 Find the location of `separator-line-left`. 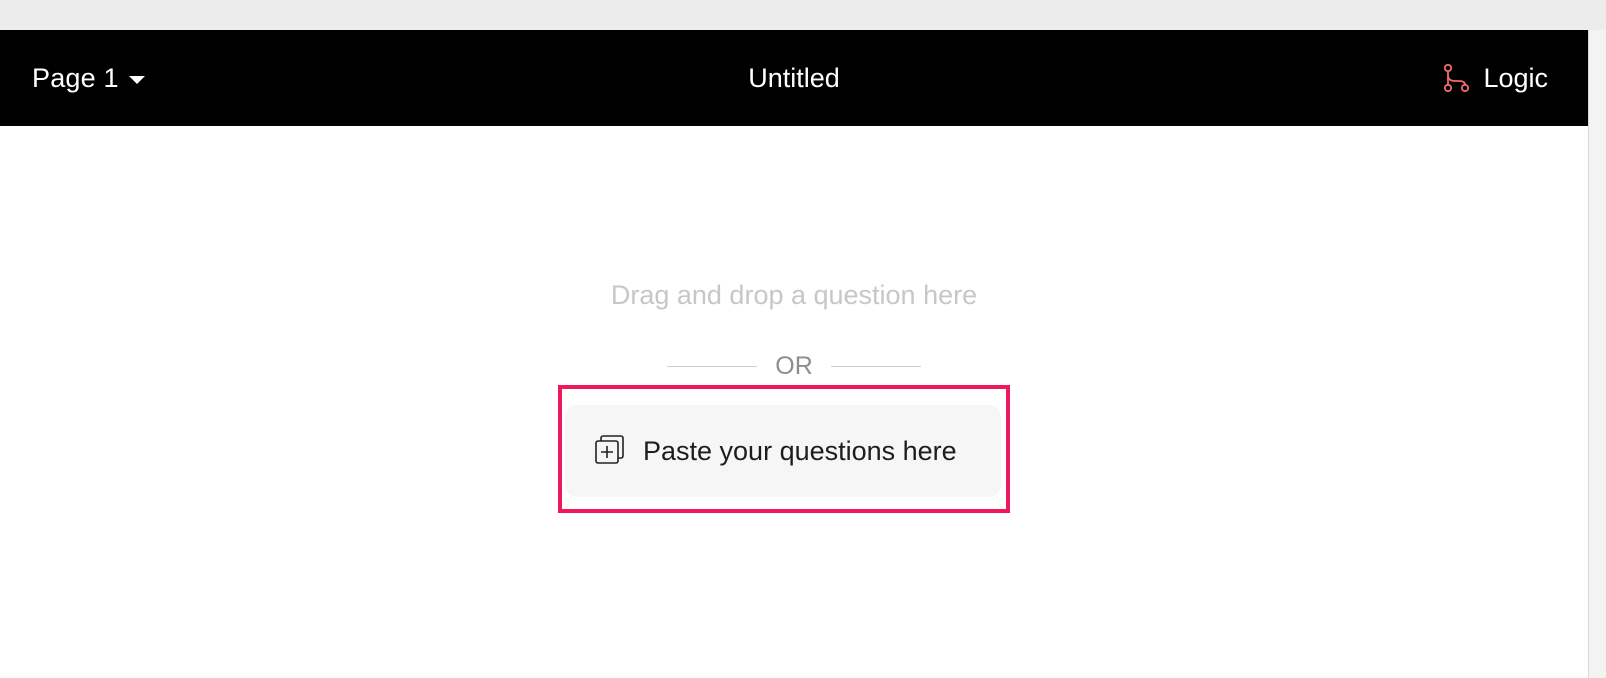

separator-line-left is located at coordinates (712, 366).